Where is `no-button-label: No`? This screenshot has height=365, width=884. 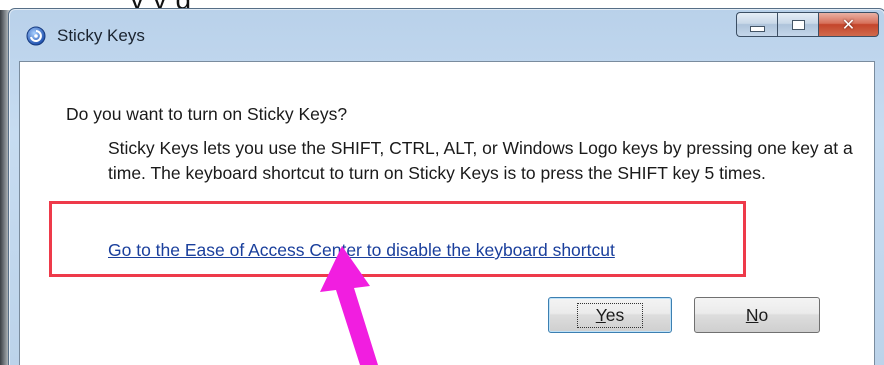 no-button-label: No is located at coordinates (757, 315).